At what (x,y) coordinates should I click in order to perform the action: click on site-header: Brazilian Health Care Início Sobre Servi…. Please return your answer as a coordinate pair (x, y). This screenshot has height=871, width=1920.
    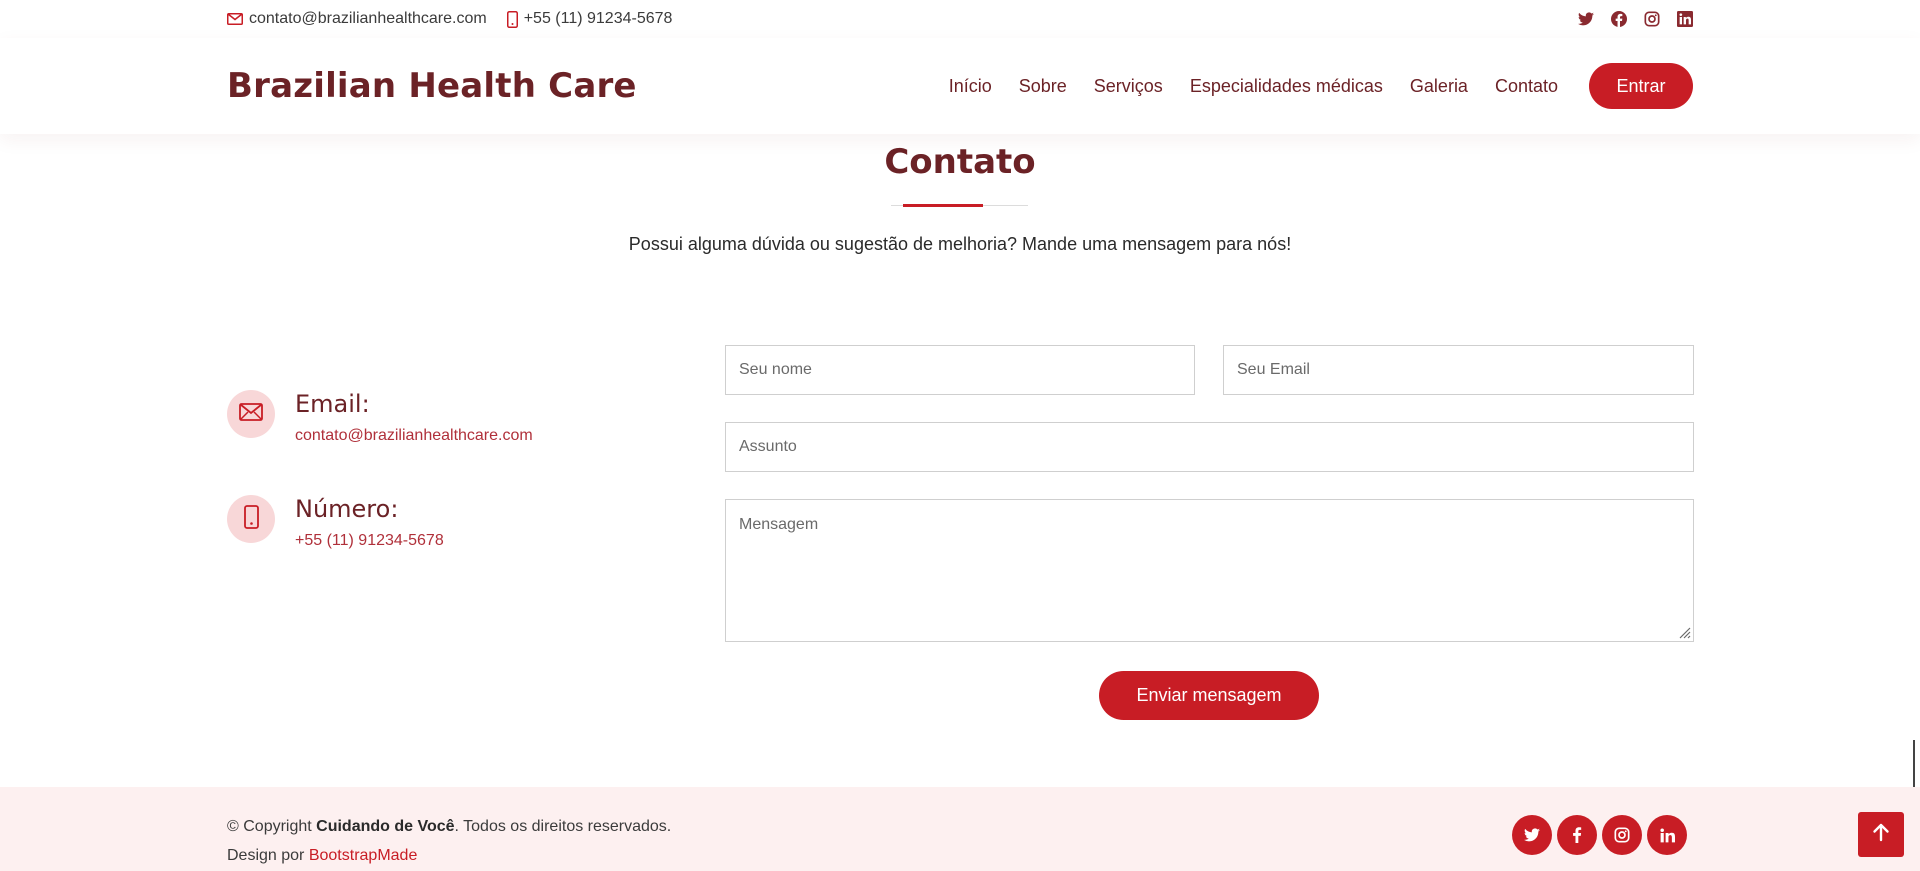
    Looking at the image, I should click on (960, 86).